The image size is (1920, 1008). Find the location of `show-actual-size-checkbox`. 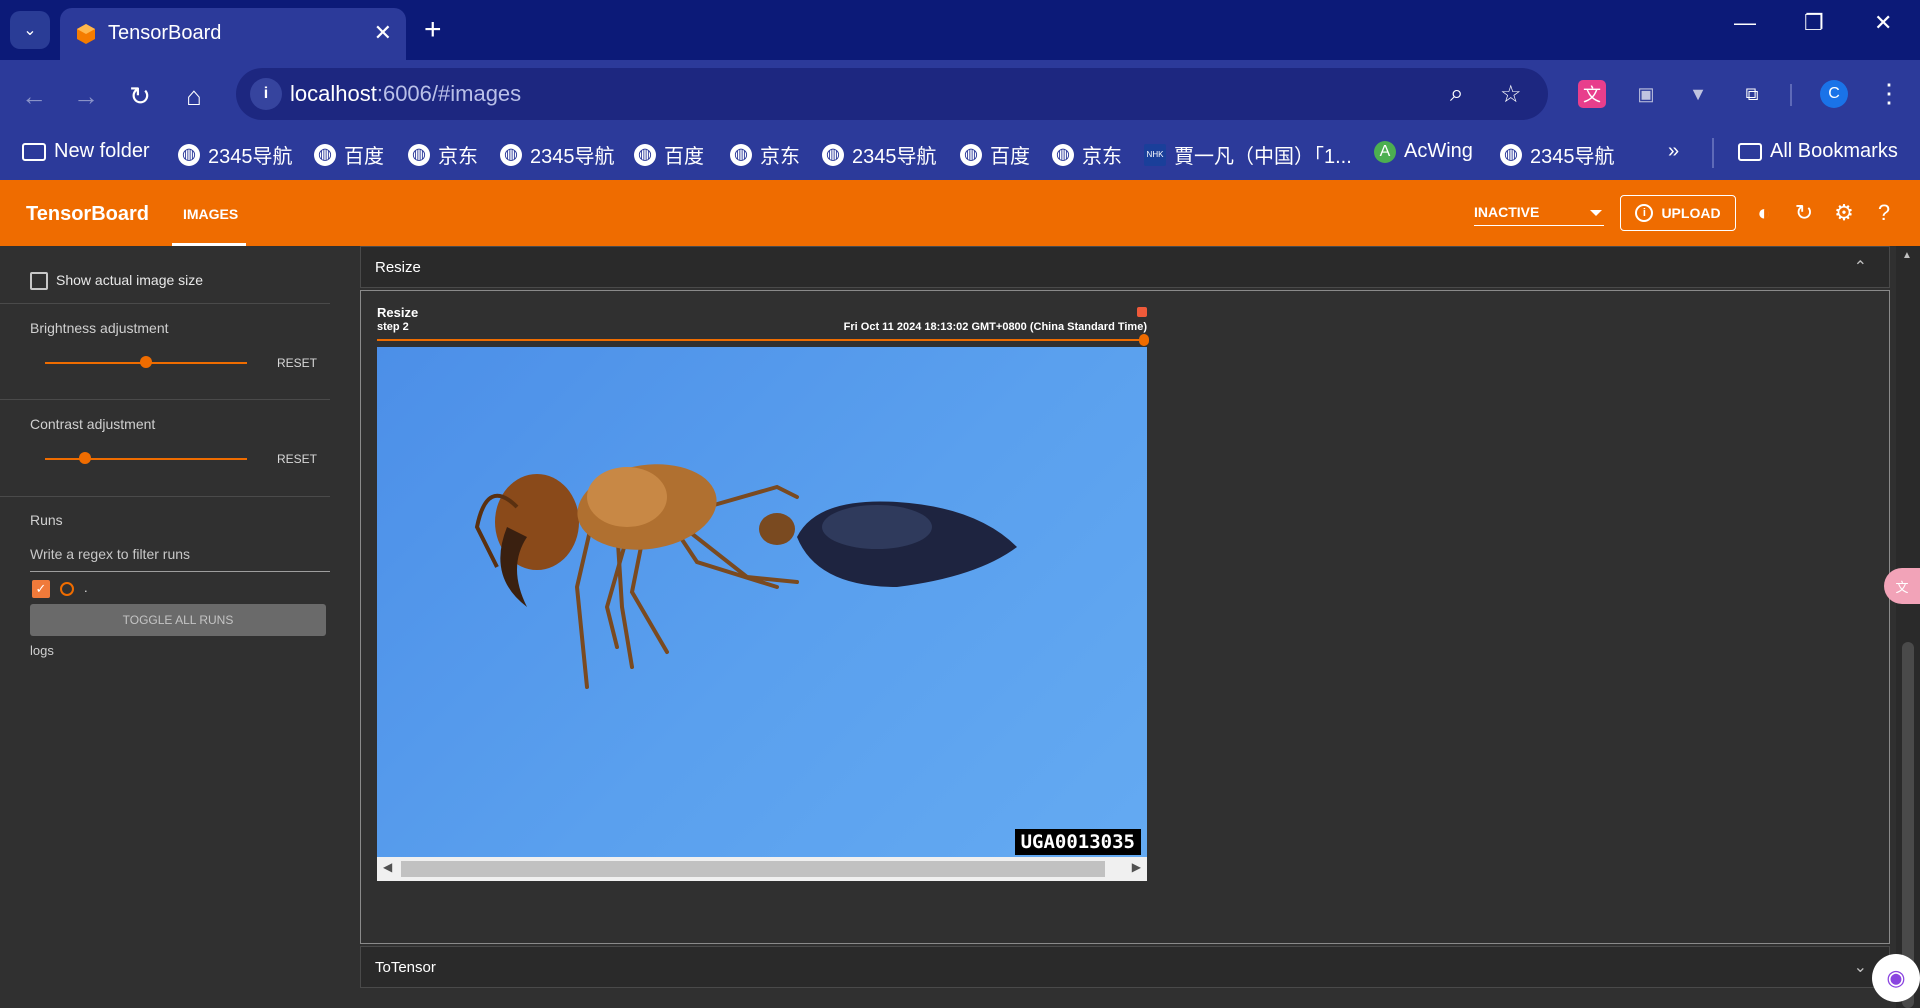

show-actual-size-checkbox is located at coordinates (39, 281).